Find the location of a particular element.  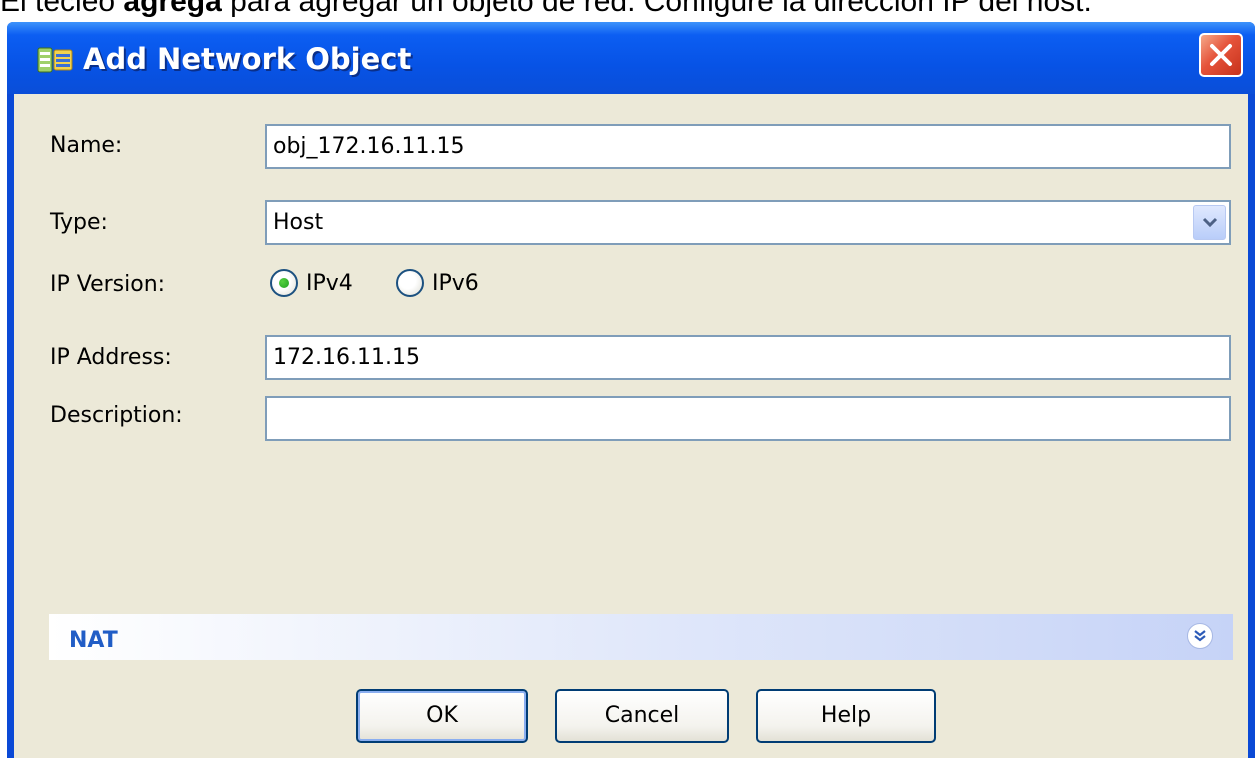

type-label: Type: is located at coordinates (79, 222).